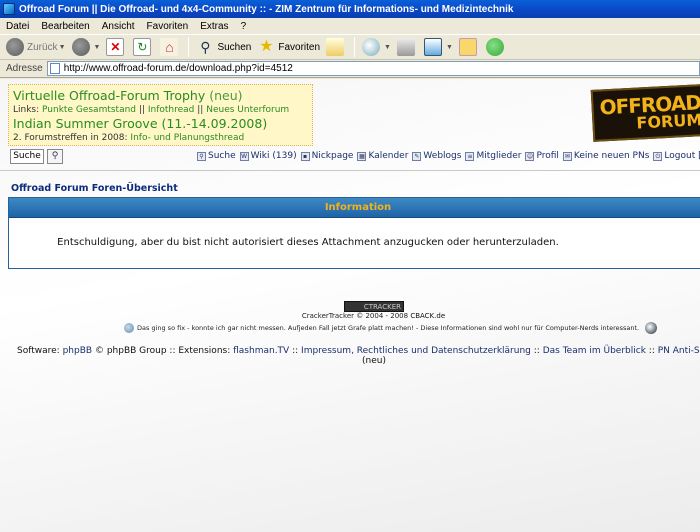 This screenshot has width=700, height=532. Describe the element at coordinates (542, 156) in the screenshot. I see `nav-profil: ☺ Profil` at that location.